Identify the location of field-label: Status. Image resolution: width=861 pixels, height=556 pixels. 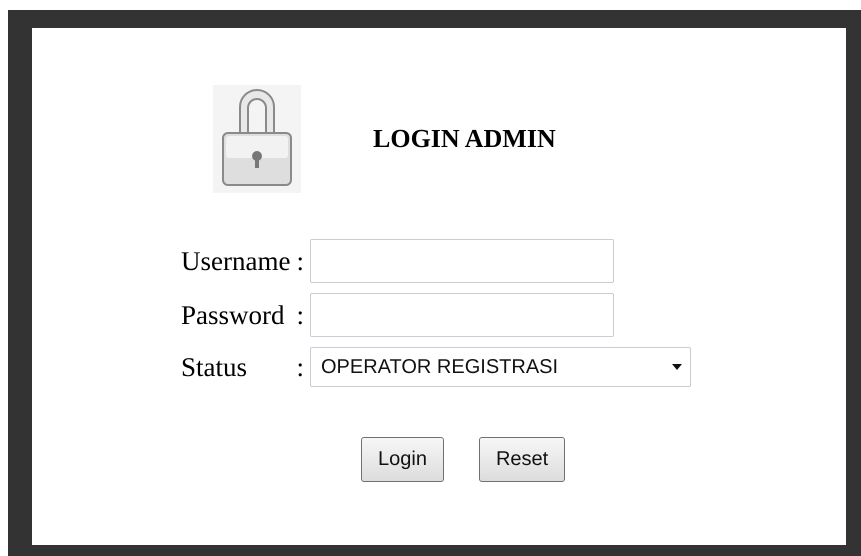
(214, 367).